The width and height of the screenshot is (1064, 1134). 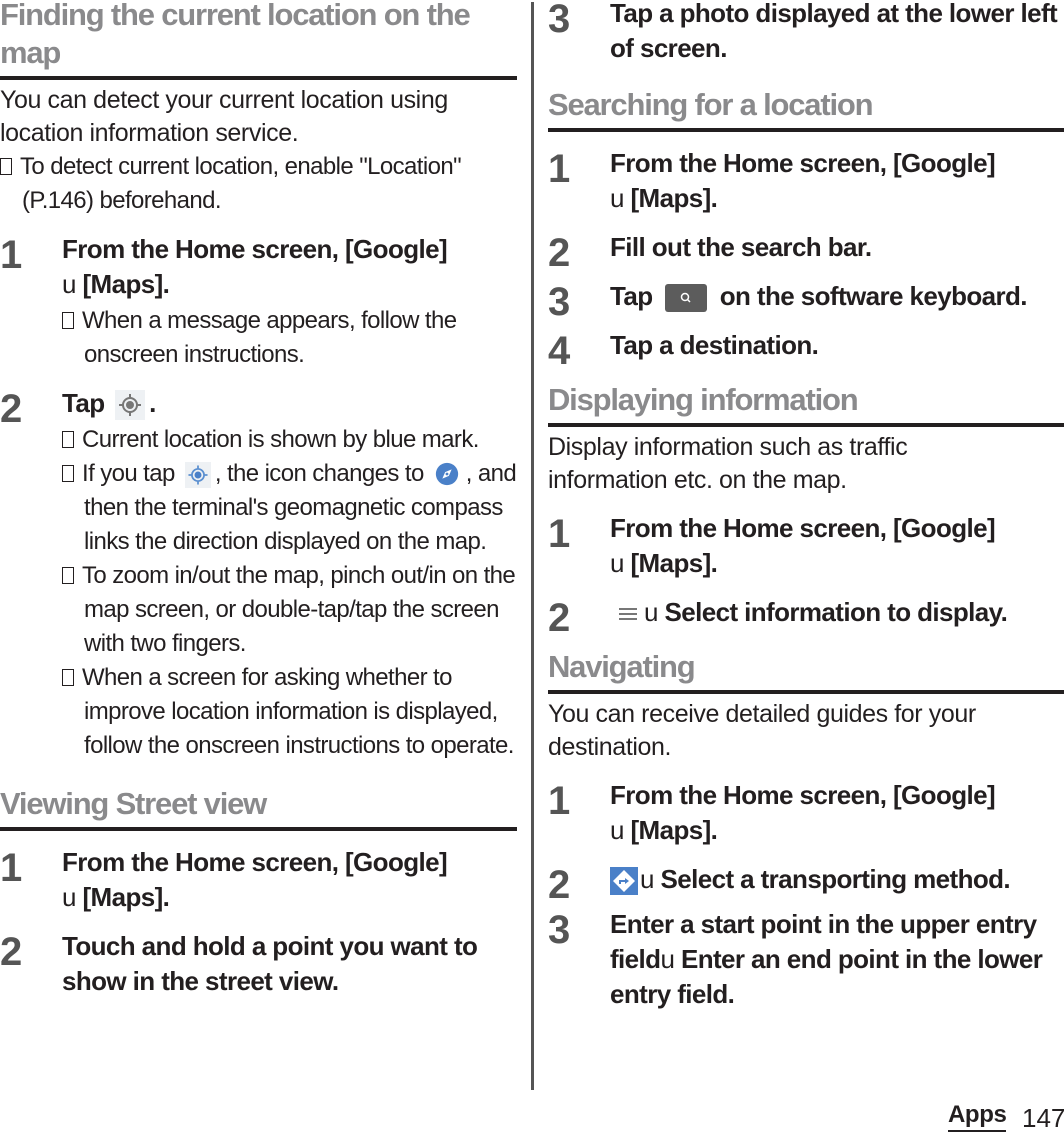 What do you see at coordinates (806, 404) in the screenshot?
I see `section-title-displaying-info: Displaying information` at bounding box center [806, 404].